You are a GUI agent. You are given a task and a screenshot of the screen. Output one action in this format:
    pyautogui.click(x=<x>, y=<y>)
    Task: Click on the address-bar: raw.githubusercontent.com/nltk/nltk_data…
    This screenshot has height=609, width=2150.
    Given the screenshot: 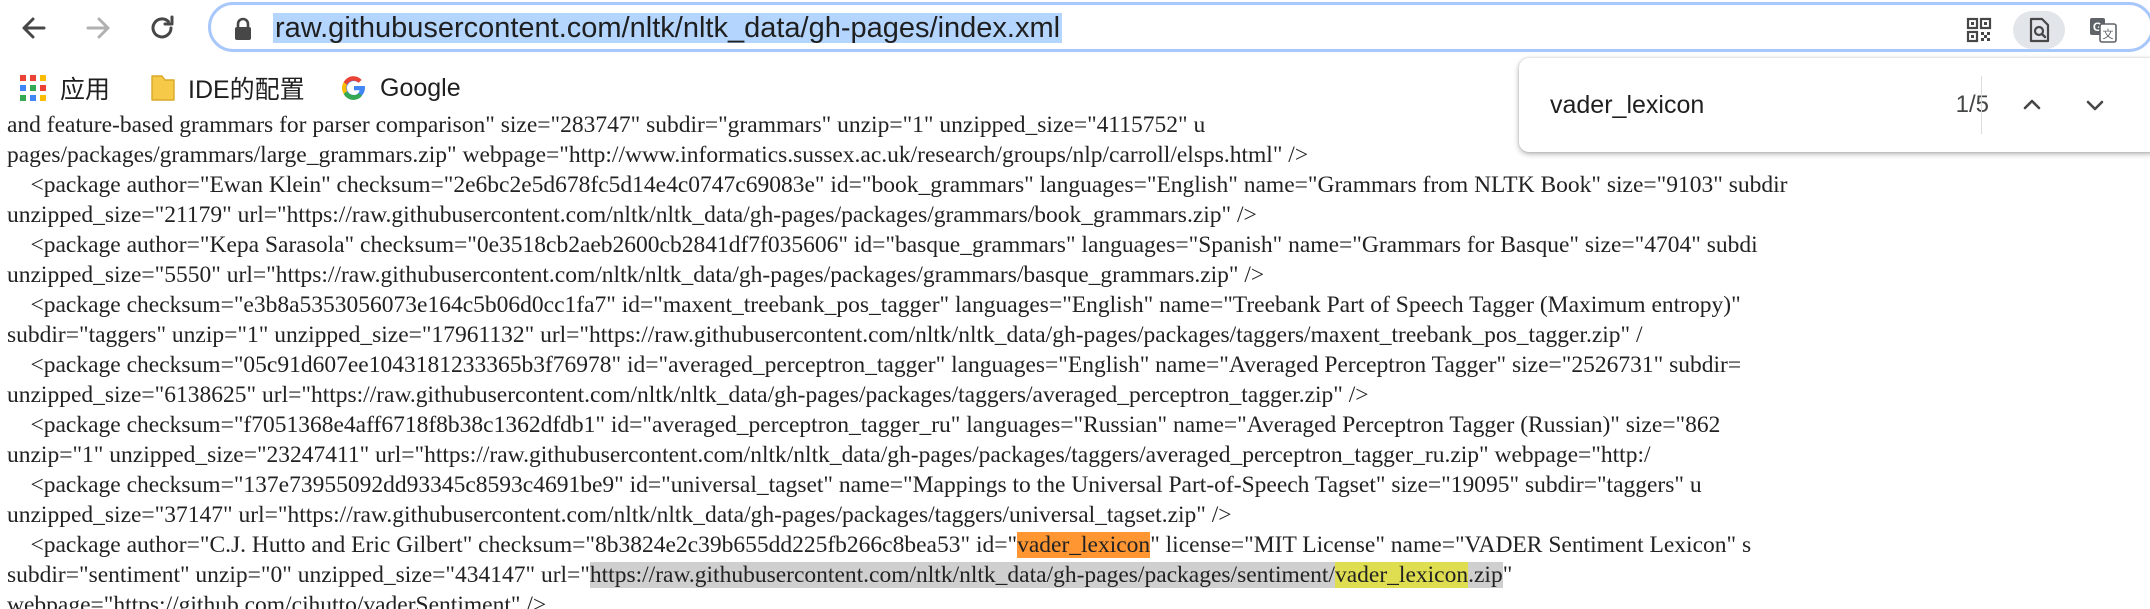 What is the action you would take?
    pyautogui.click(x=1179, y=27)
    